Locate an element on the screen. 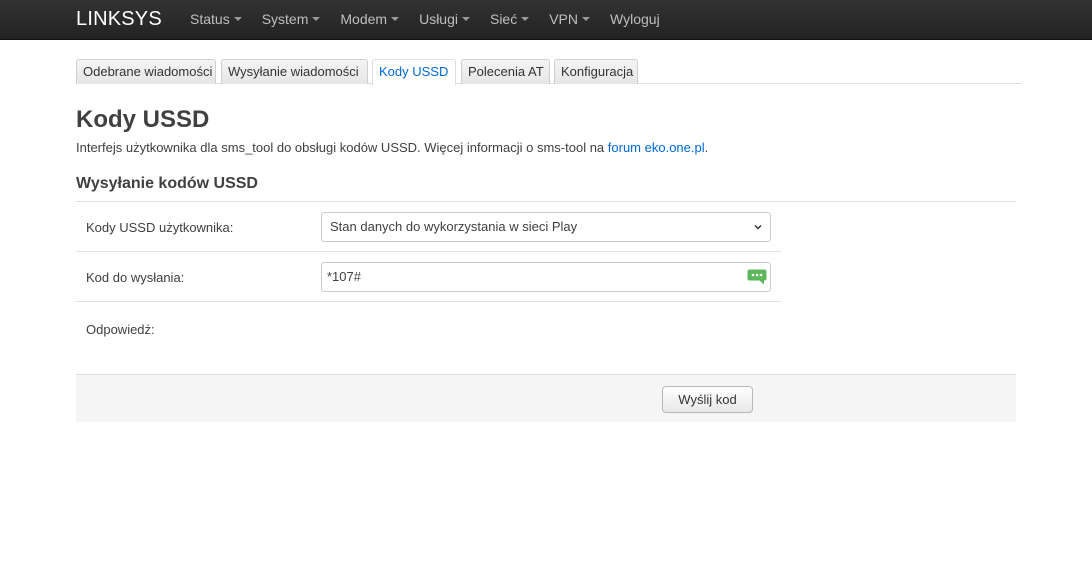 The width and height of the screenshot is (1092, 586). tab-received-messages: Odebrane wiadomości is located at coordinates (146, 71).